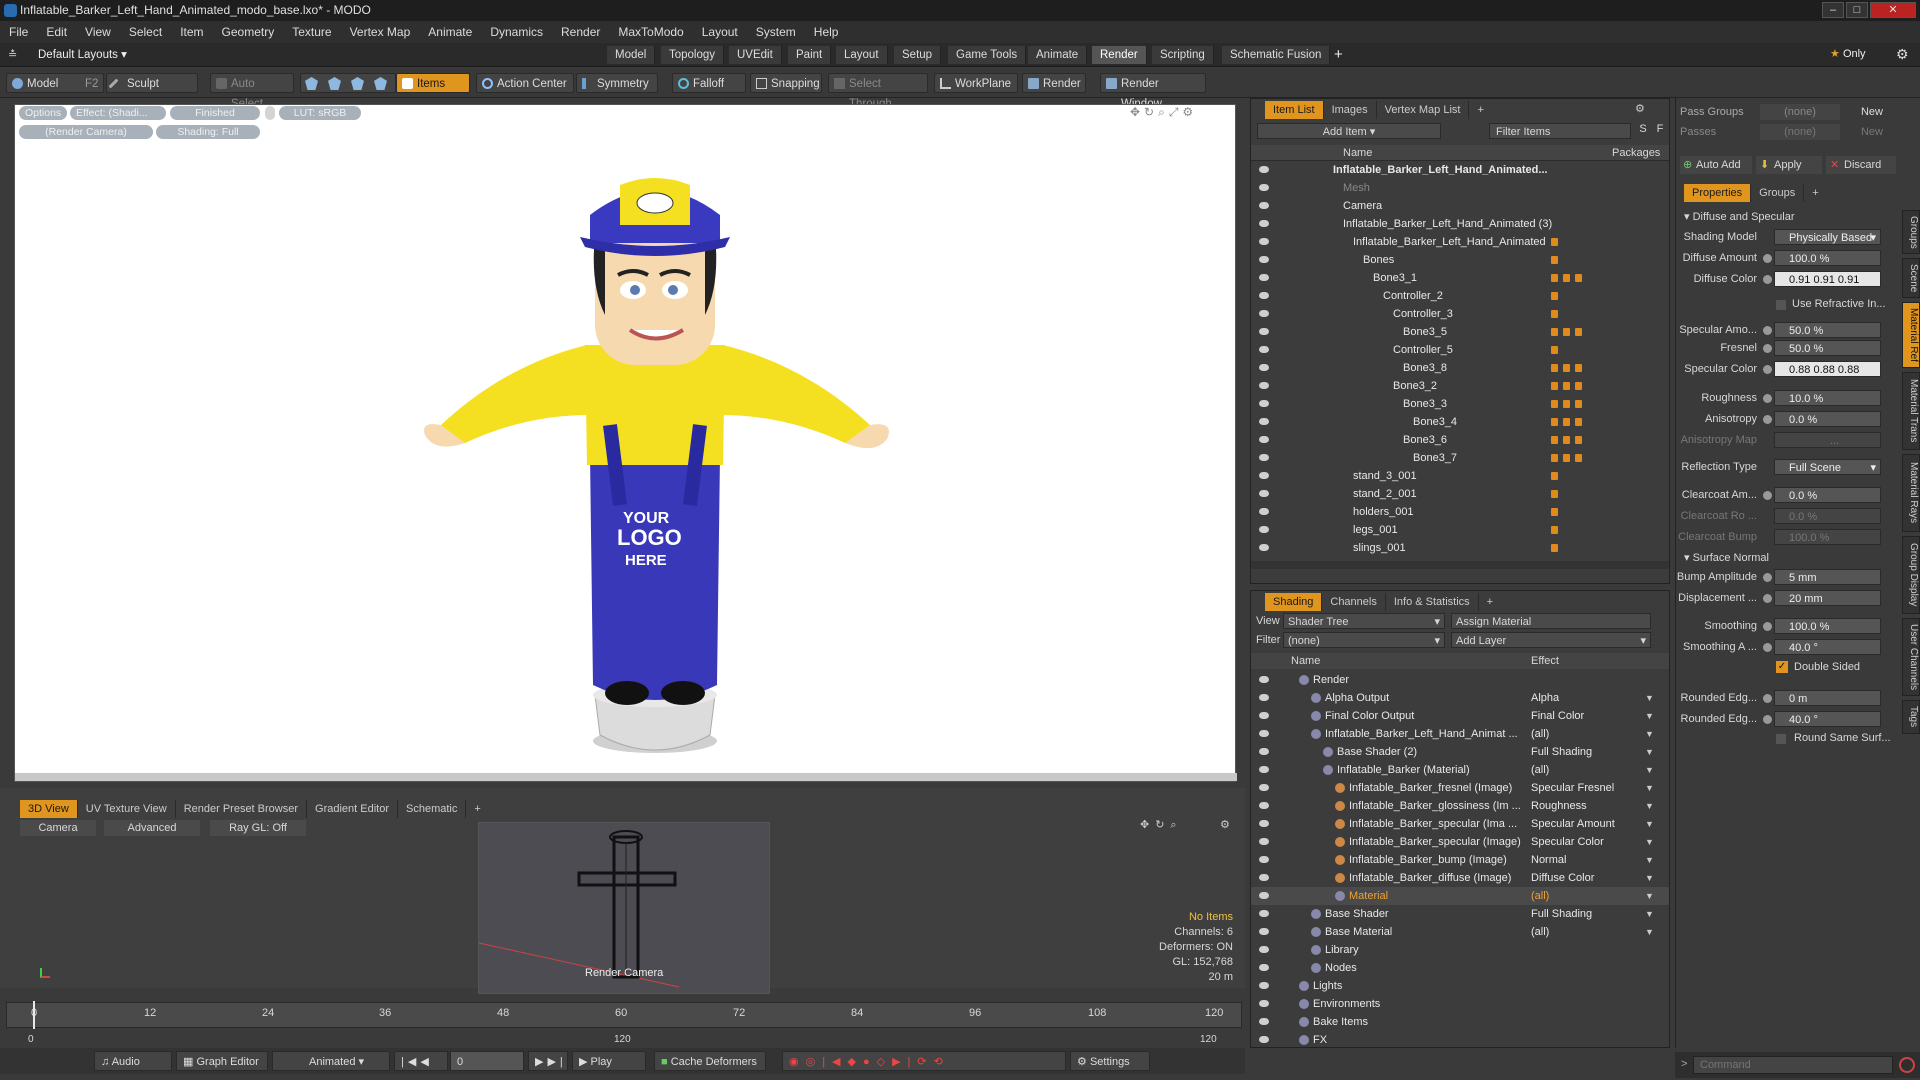  Describe the element at coordinates (1460, 296) in the screenshot. I see `item-row: Controller_2` at that location.